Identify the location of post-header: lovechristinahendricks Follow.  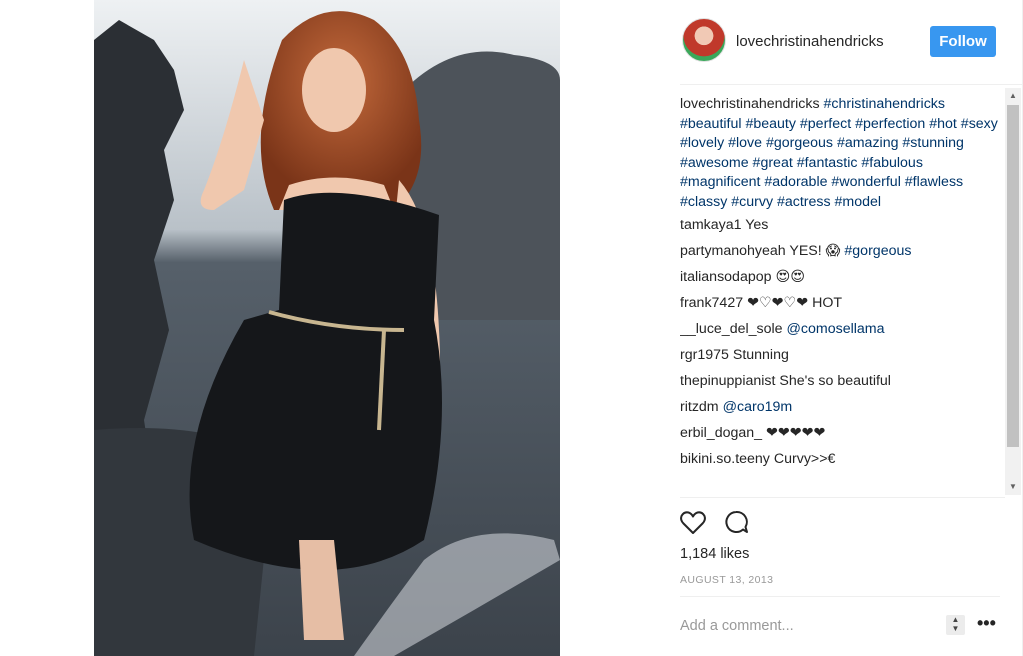
(844, 42).